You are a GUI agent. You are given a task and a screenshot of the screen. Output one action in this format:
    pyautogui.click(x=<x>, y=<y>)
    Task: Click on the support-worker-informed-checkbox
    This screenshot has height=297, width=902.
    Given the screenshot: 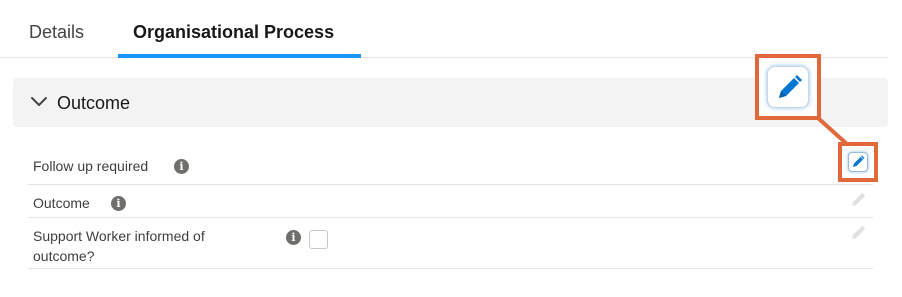 What is the action you would take?
    pyautogui.click(x=318, y=239)
    